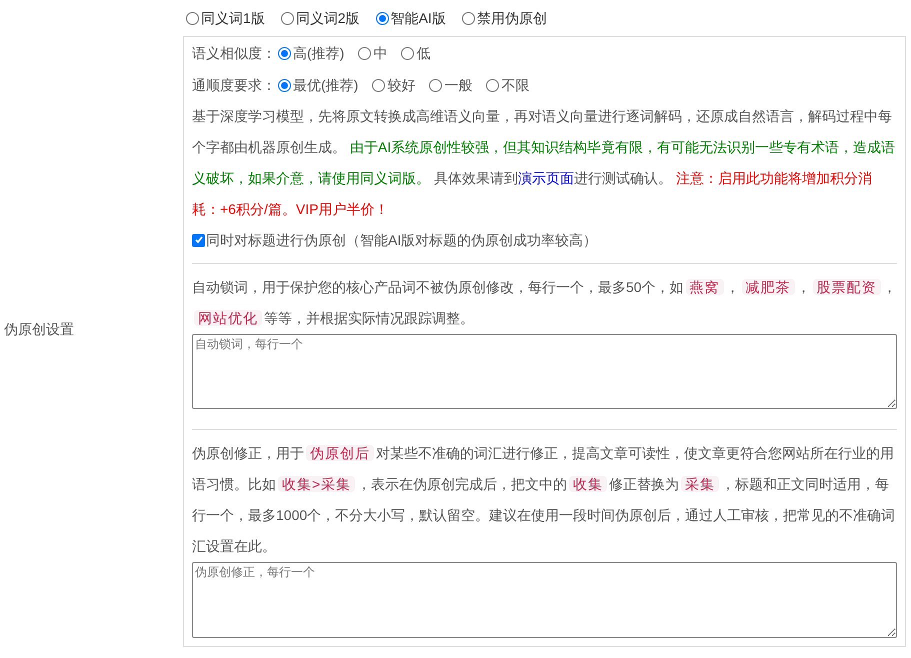 This screenshot has height=658, width=911. I want to click on radio-label: 中, so click(380, 53).